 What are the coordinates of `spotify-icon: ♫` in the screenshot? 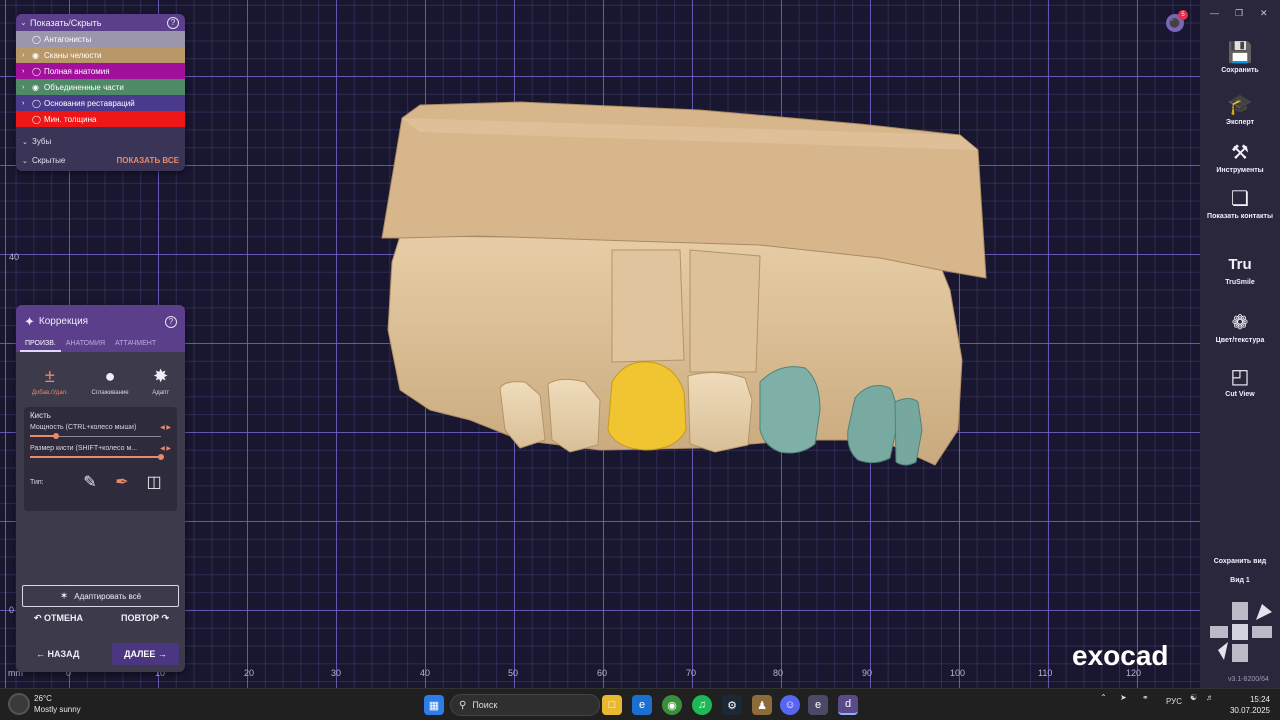 It's located at (702, 705).